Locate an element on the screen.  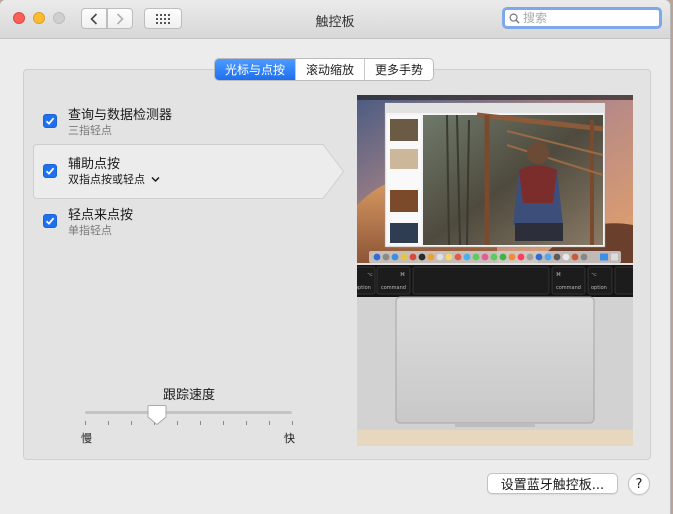
key-left-command-symbol: ⌘ is located at coordinates (402, 275).